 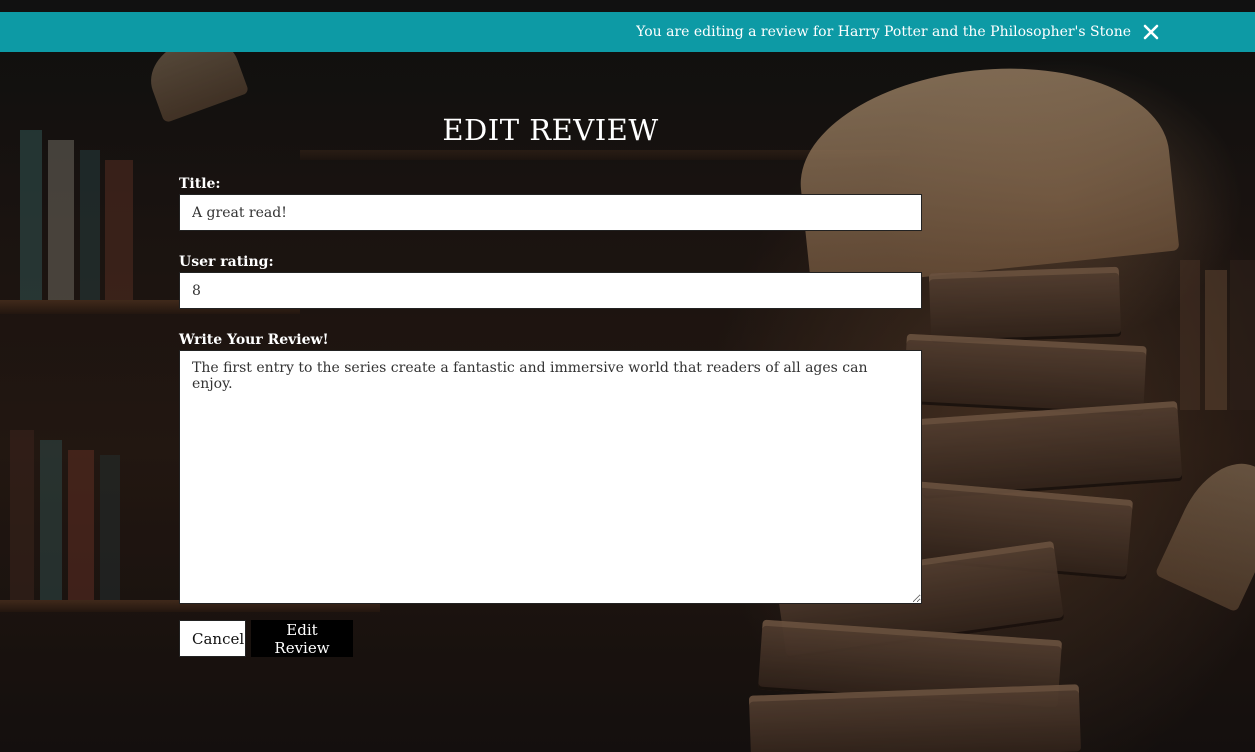 What do you see at coordinates (200, 184) in the screenshot?
I see `title-label: Title:` at bounding box center [200, 184].